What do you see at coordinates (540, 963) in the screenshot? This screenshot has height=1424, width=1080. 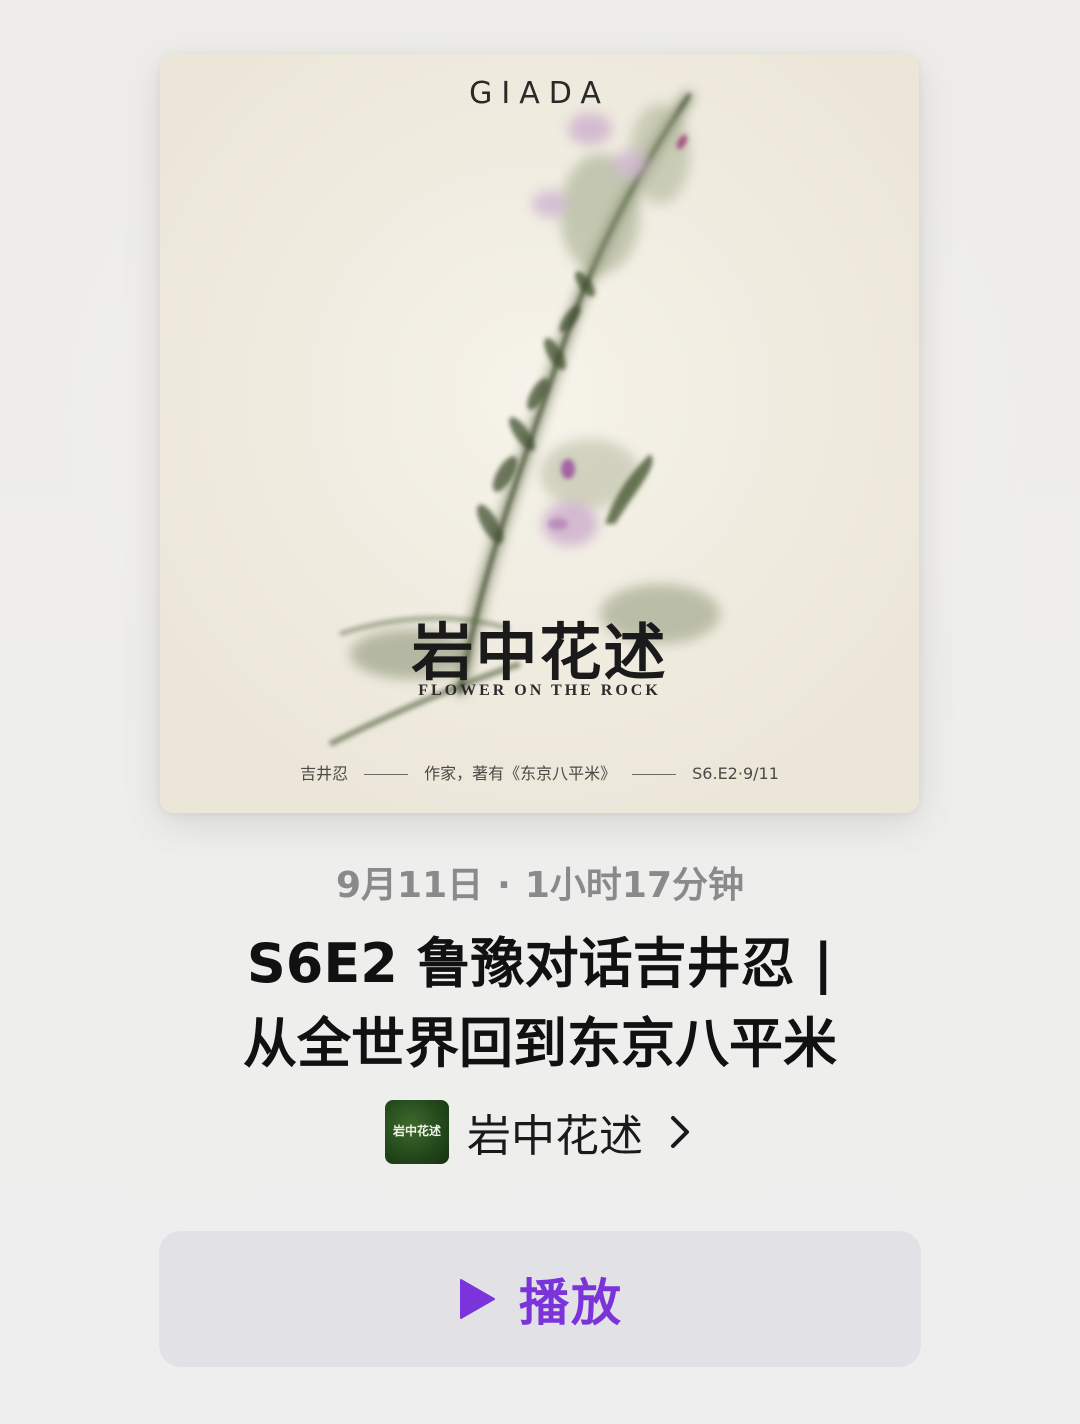 I see `episode-title-line1: S6E2 鲁豫对话吉井忍 |` at bounding box center [540, 963].